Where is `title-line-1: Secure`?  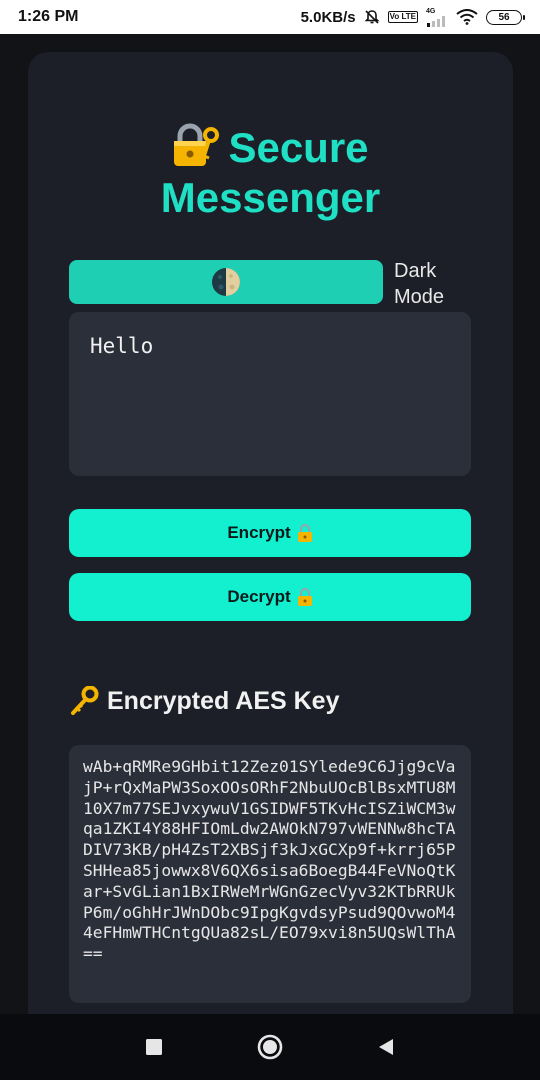 title-line-1: Secure is located at coordinates (298, 147).